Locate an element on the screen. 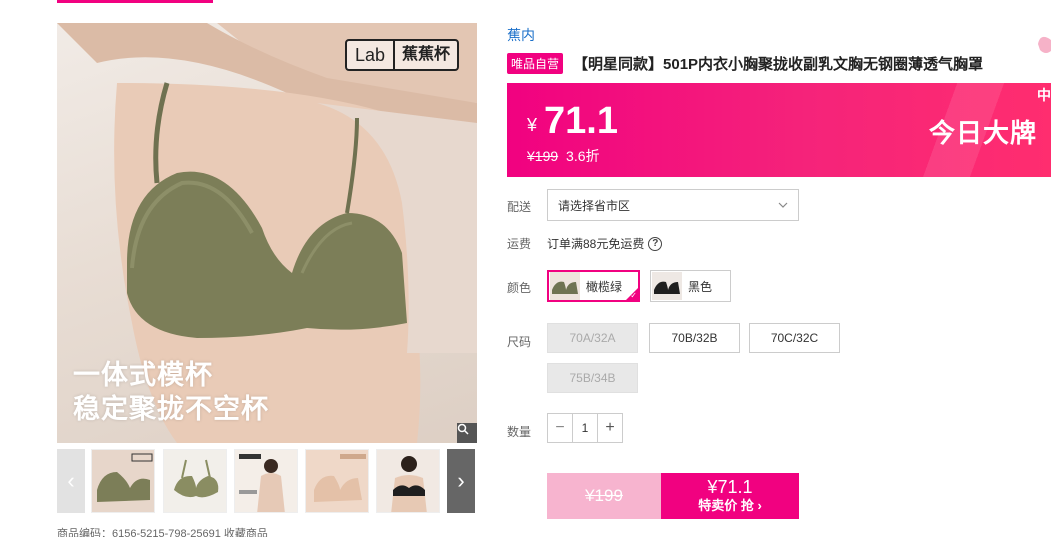 The height and width of the screenshot is (537, 1051). brand-logo: Lab 蕉蕉杯 is located at coordinates (401, 55).